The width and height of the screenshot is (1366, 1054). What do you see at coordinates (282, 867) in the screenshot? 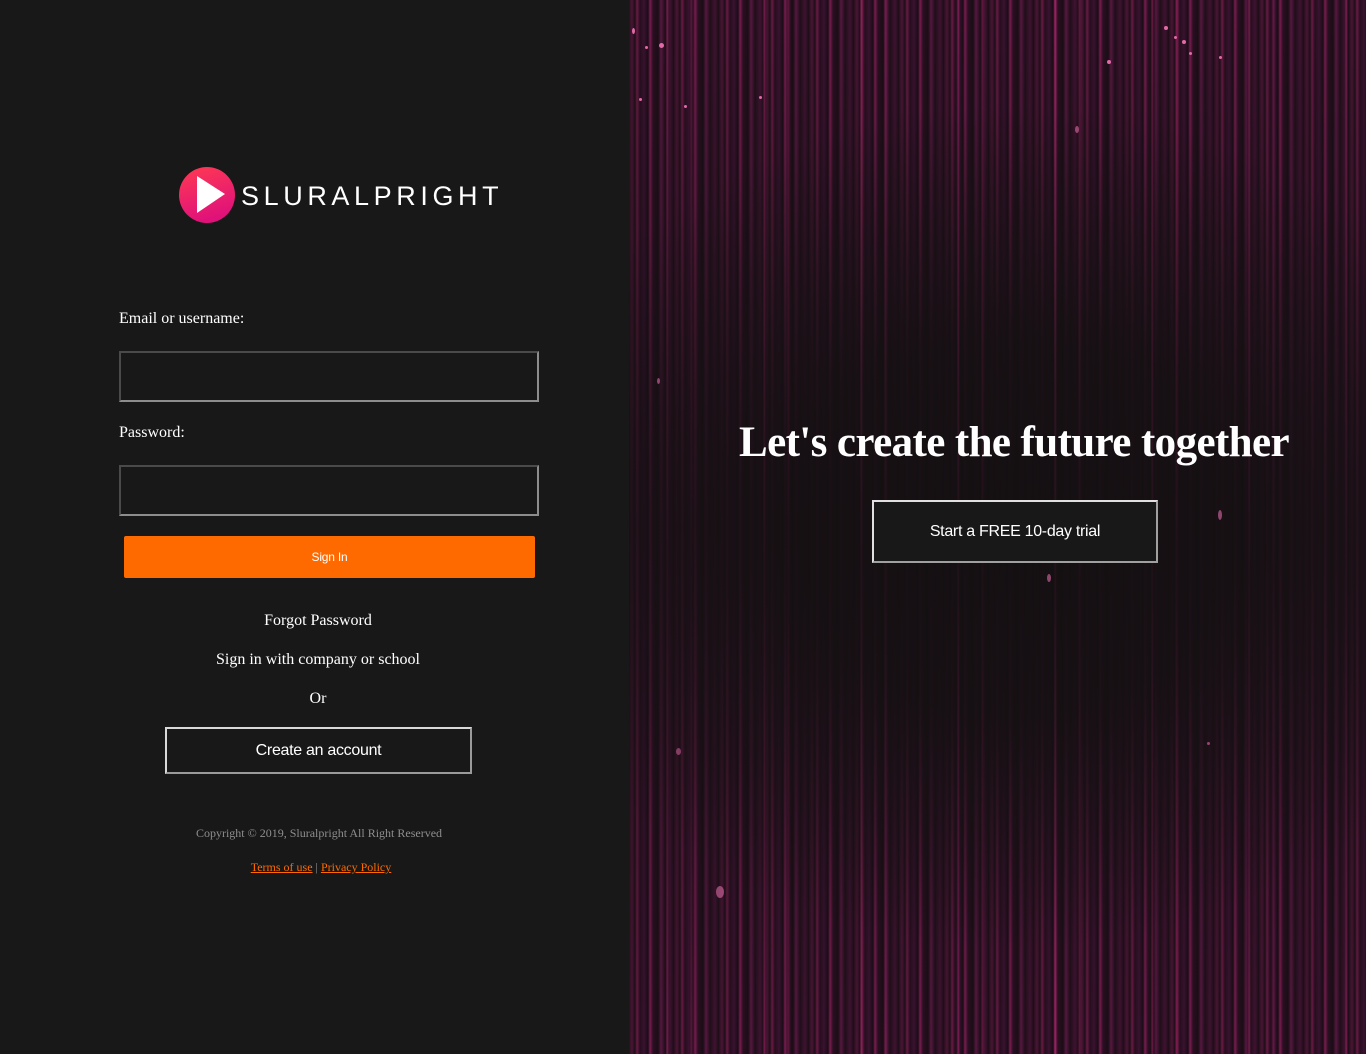
I see `terms-link: Terms of use` at bounding box center [282, 867].